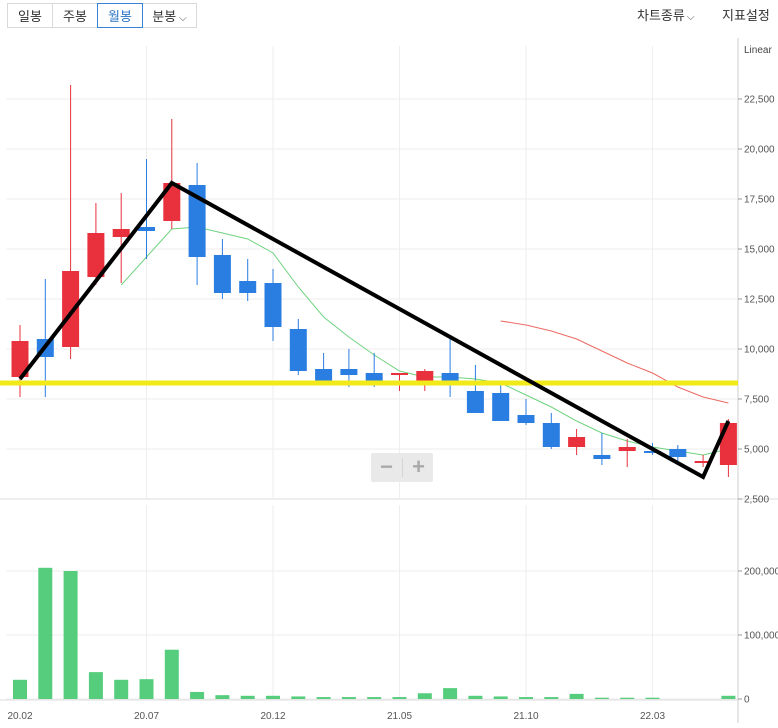 Image resolution: width=778 pixels, height=728 pixels. Describe the element at coordinates (19, 716) in the screenshot. I see `x-tick-label: 20.02` at that location.